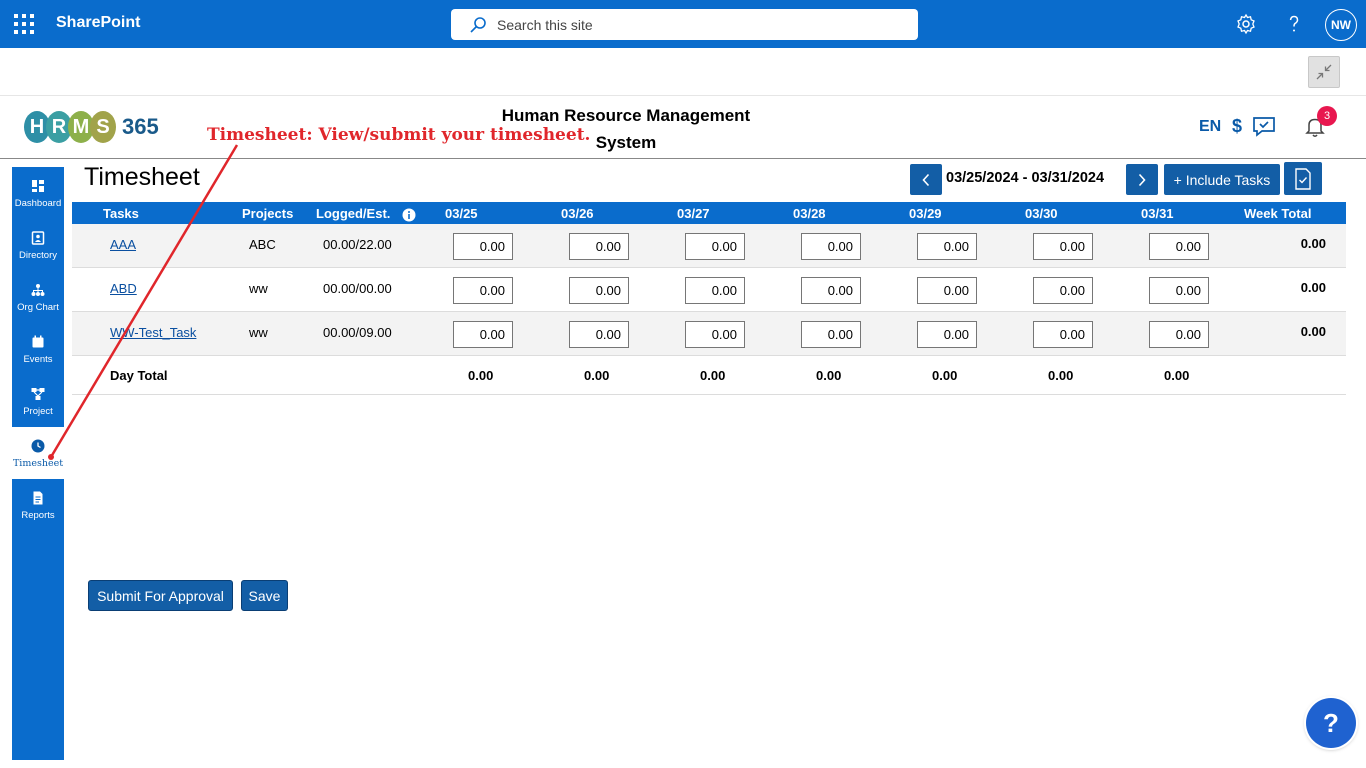 The height and width of the screenshot is (768, 1366). What do you see at coordinates (123, 244) in the screenshot?
I see `task-link: AAA` at bounding box center [123, 244].